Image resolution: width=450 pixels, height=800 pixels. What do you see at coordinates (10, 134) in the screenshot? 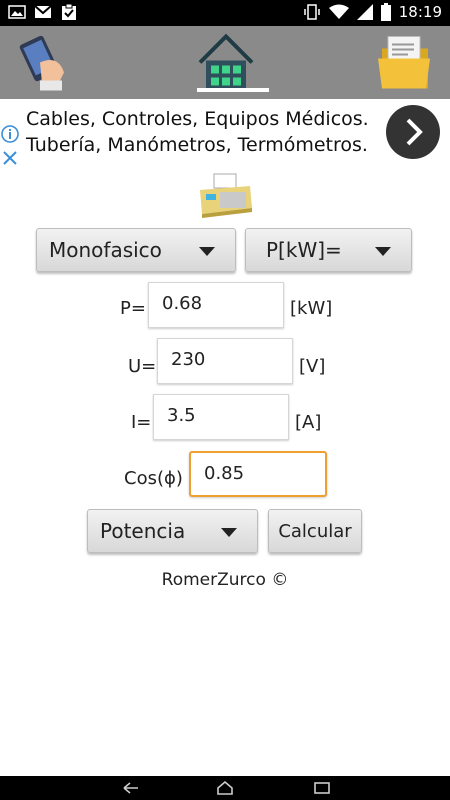
I see `info-icon` at bounding box center [10, 134].